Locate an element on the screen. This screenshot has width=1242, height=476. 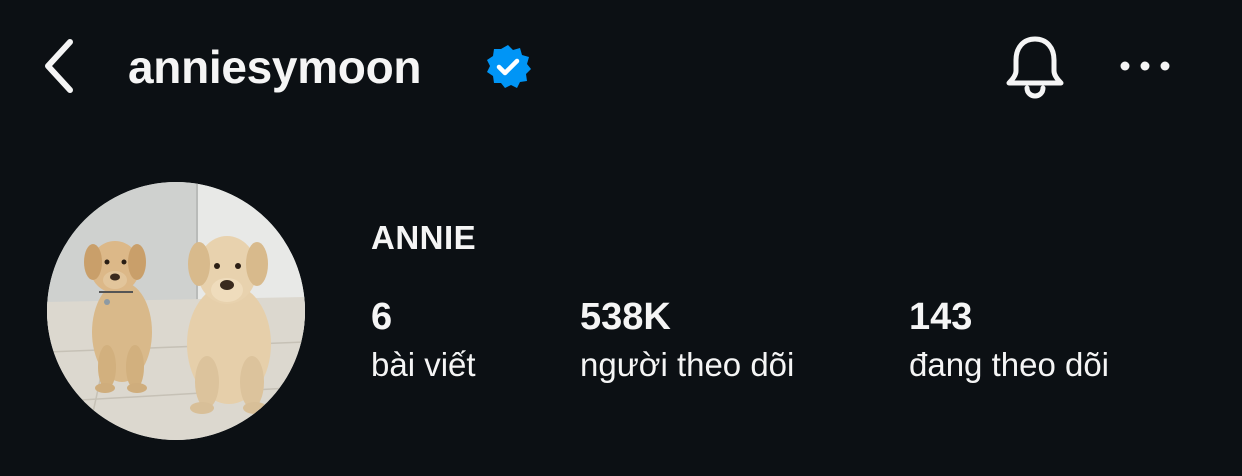
notifications-button is located at coordinates (1035, 67).